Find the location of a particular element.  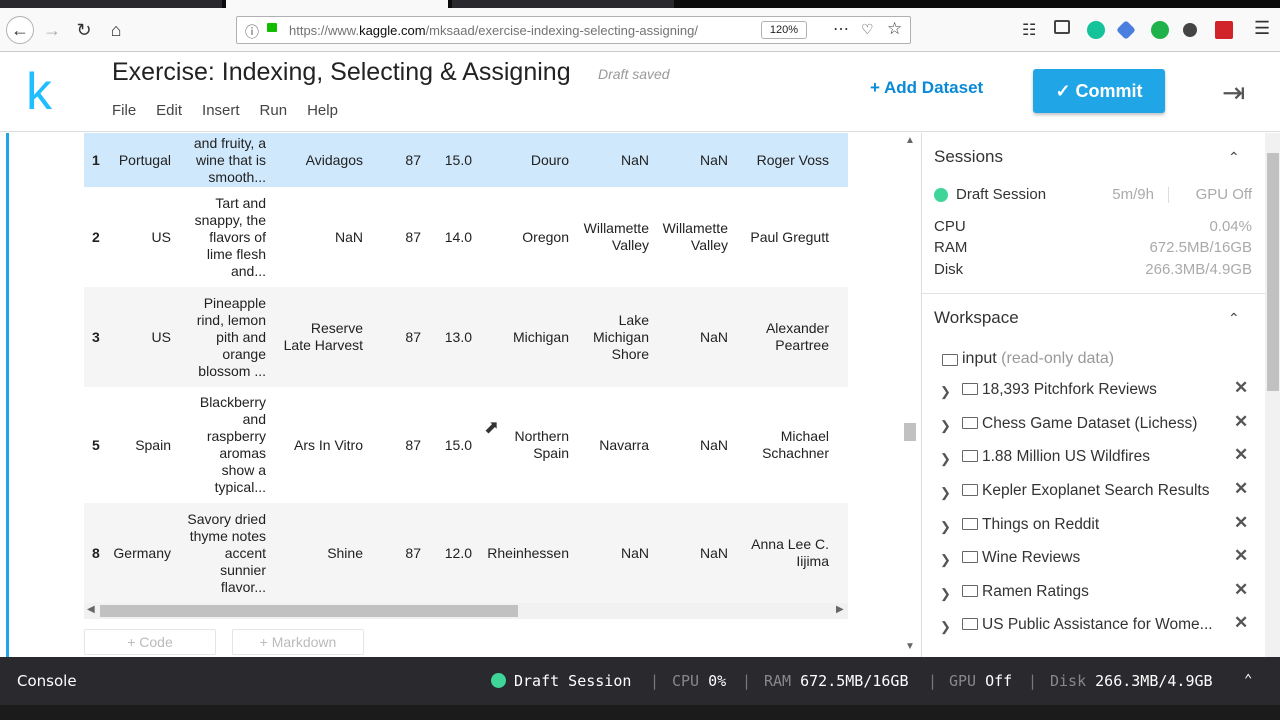

dataset-name: Kepler Exoplanet Search Results is located at coordinates (1095, 491).